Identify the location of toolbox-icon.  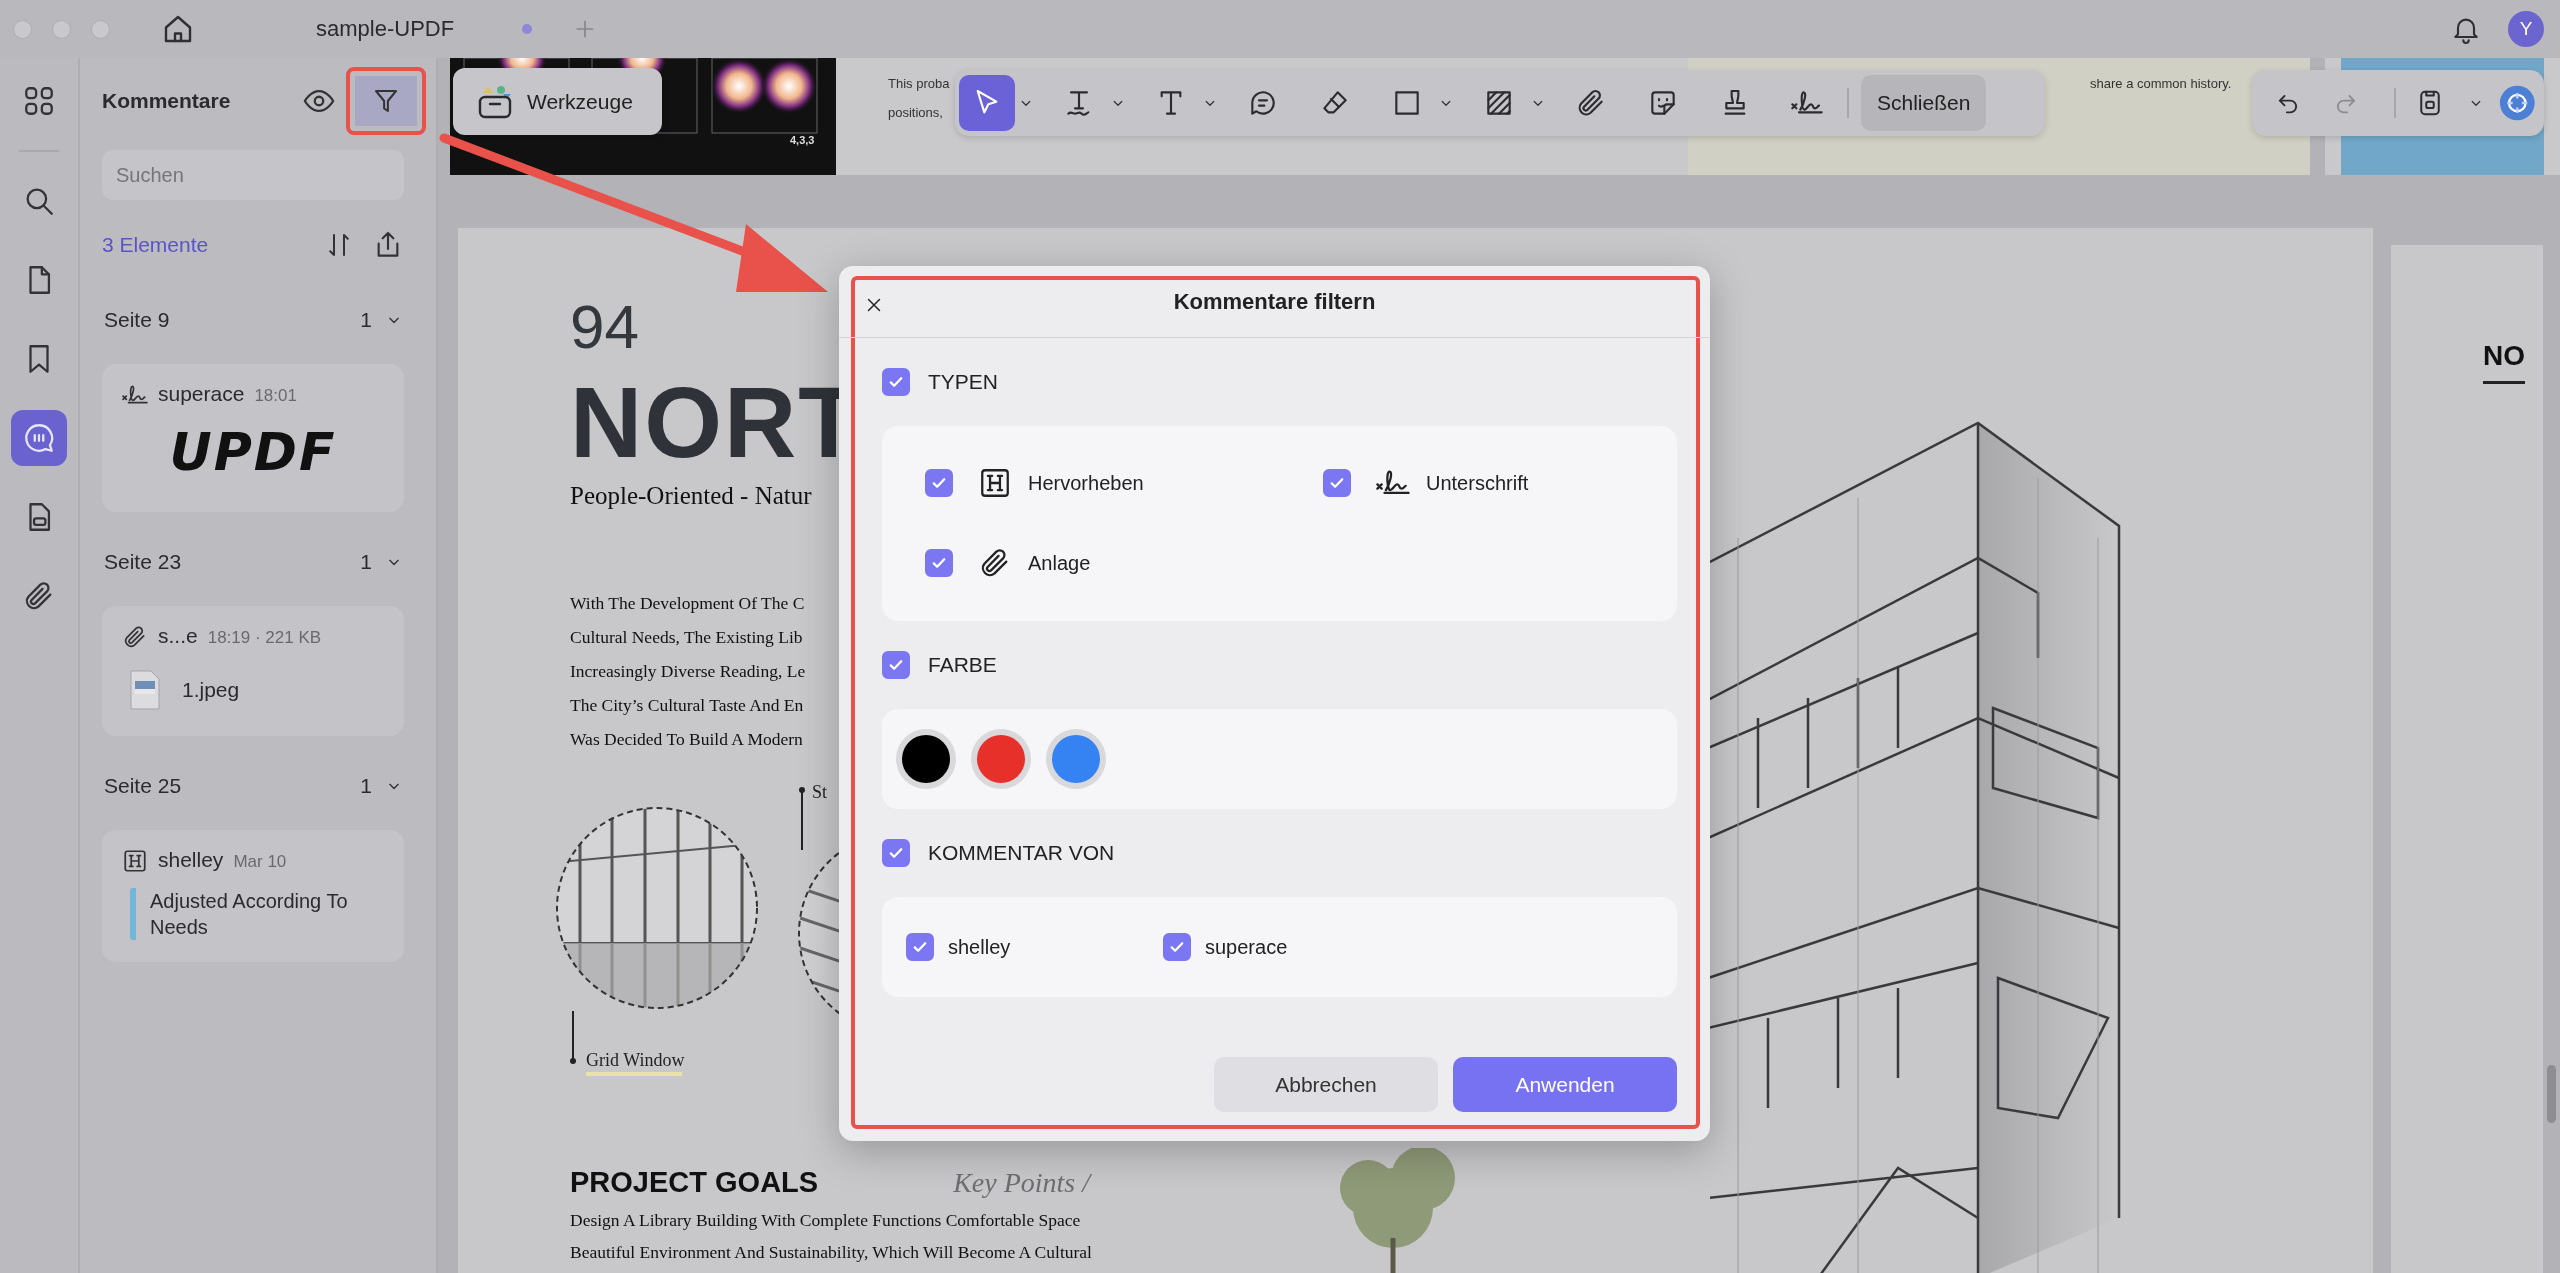
(495, 101).